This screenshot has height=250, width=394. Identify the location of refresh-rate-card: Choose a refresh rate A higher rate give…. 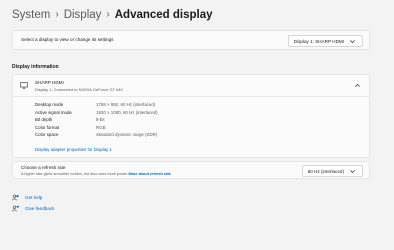
(191, 170).